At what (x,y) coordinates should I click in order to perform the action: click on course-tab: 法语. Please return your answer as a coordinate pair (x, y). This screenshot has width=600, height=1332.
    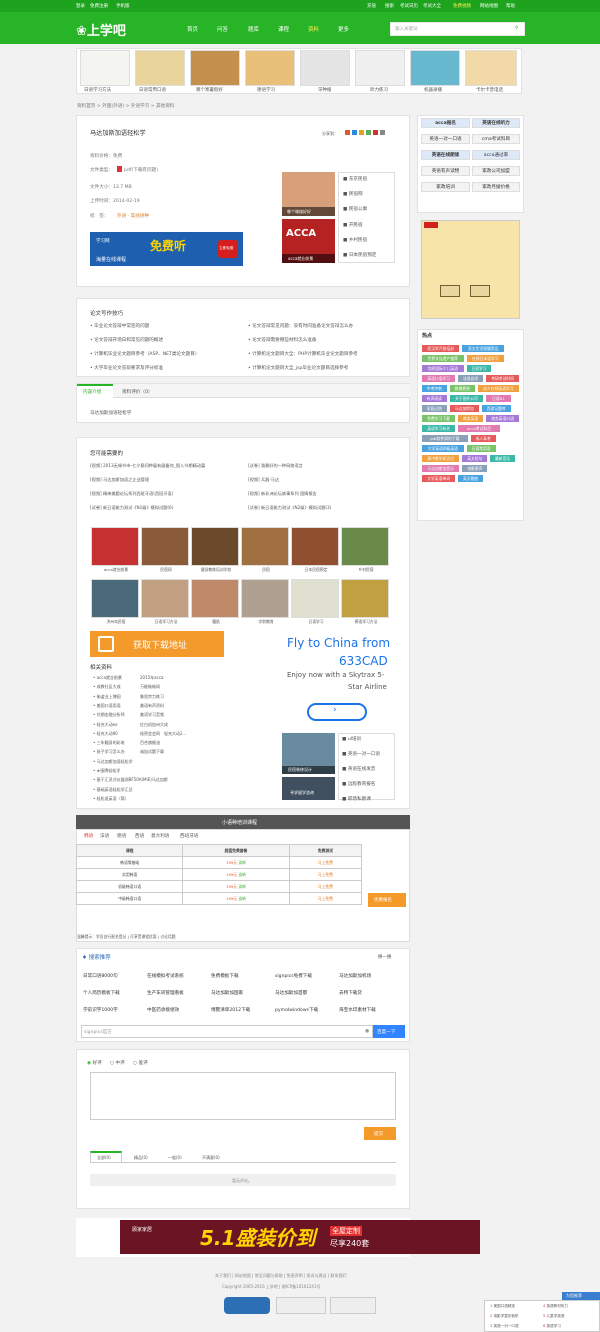
    Looking at the image, I should click on (104, 836).